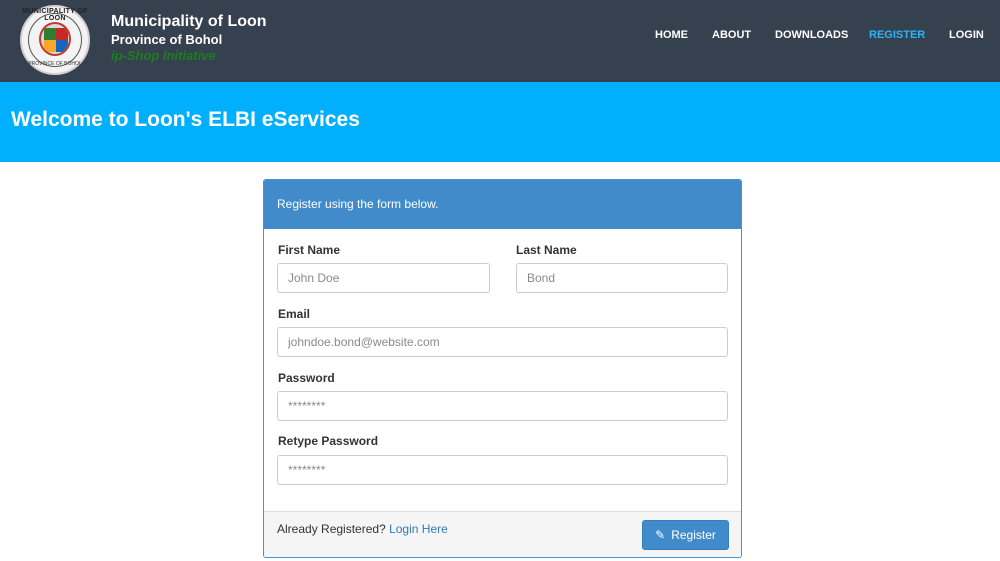  Describe the element at coordinates (502, 406) in the screenshot. I see `password-input` at that location.